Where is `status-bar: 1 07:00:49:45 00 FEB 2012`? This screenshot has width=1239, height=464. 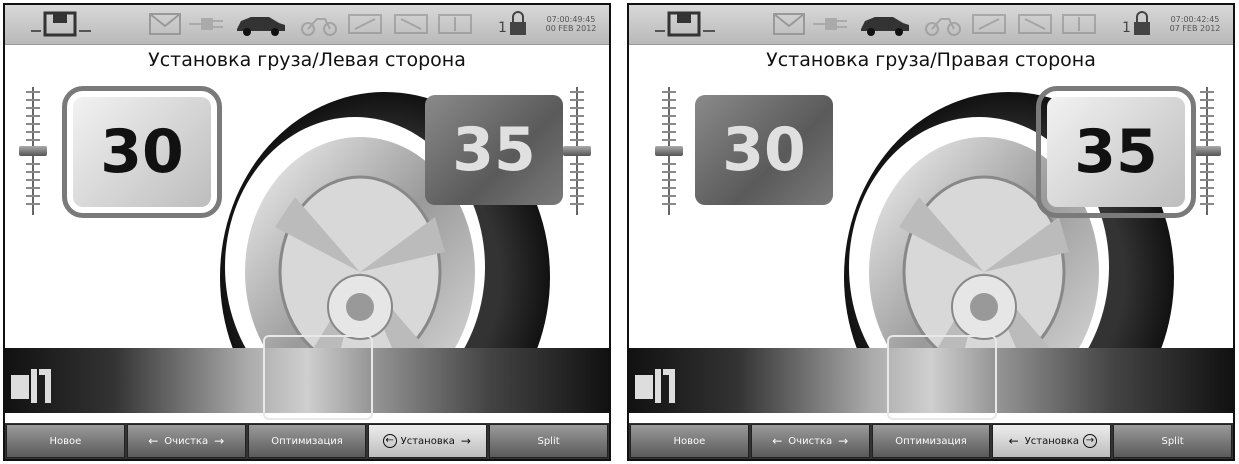
status-bar: 1 07:00:49:45 00 FEB 2012 is located at coordinates (307, 25).